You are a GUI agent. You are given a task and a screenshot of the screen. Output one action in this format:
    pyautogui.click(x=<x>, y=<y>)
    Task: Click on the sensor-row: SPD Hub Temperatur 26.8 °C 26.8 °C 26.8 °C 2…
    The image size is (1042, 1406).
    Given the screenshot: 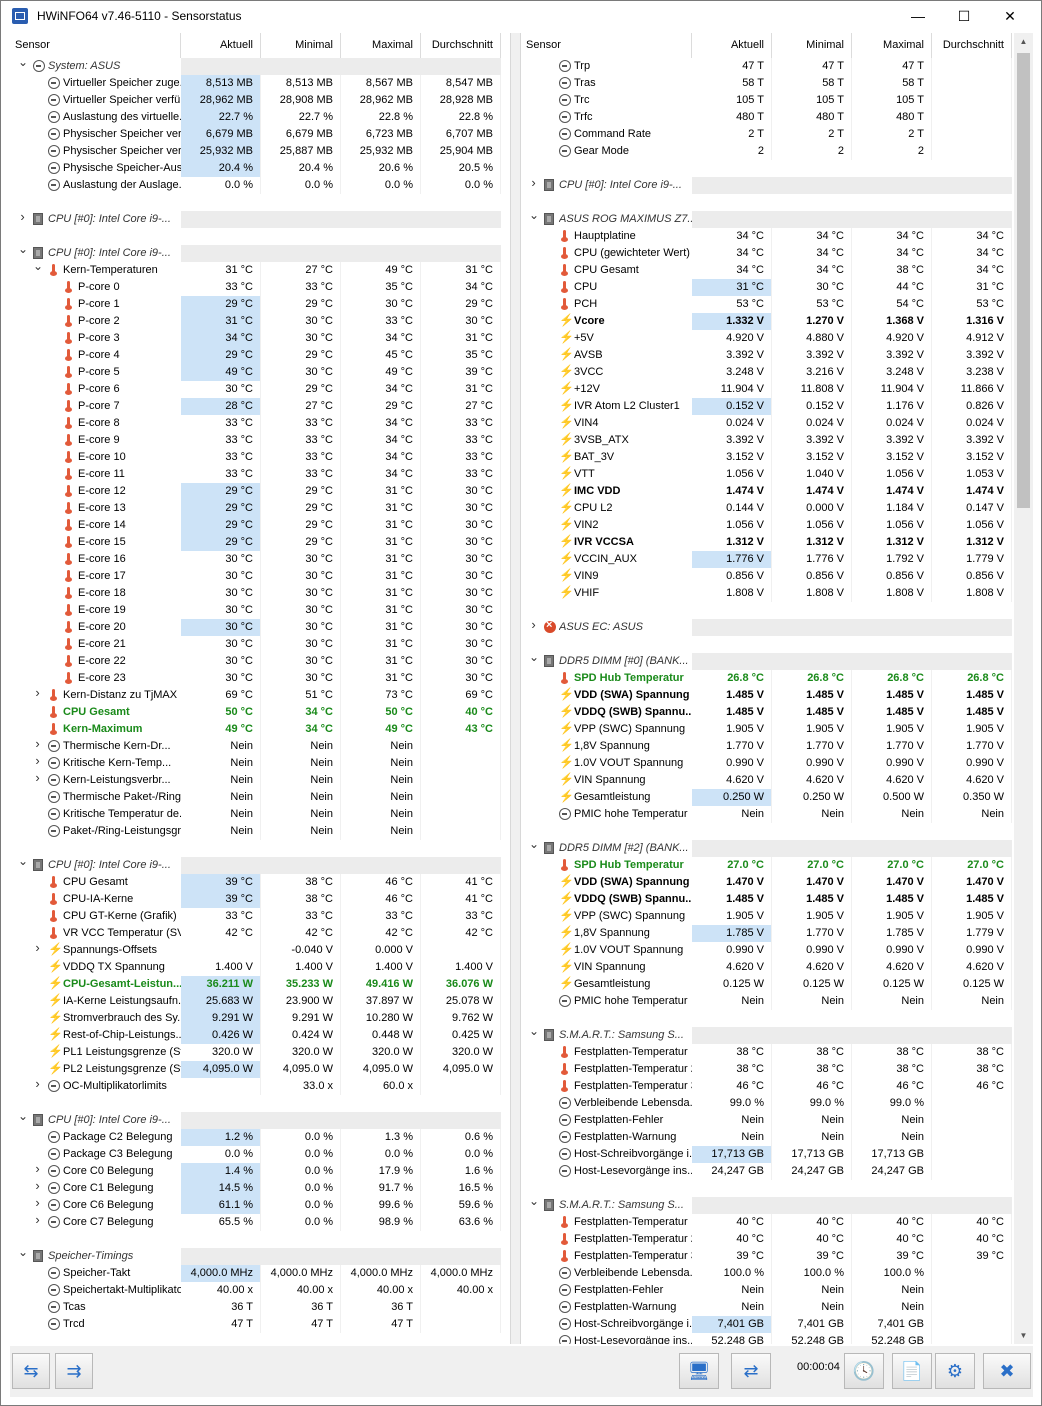 What is the action you would take?
    pyautogui.click(x=767, y=678)
    